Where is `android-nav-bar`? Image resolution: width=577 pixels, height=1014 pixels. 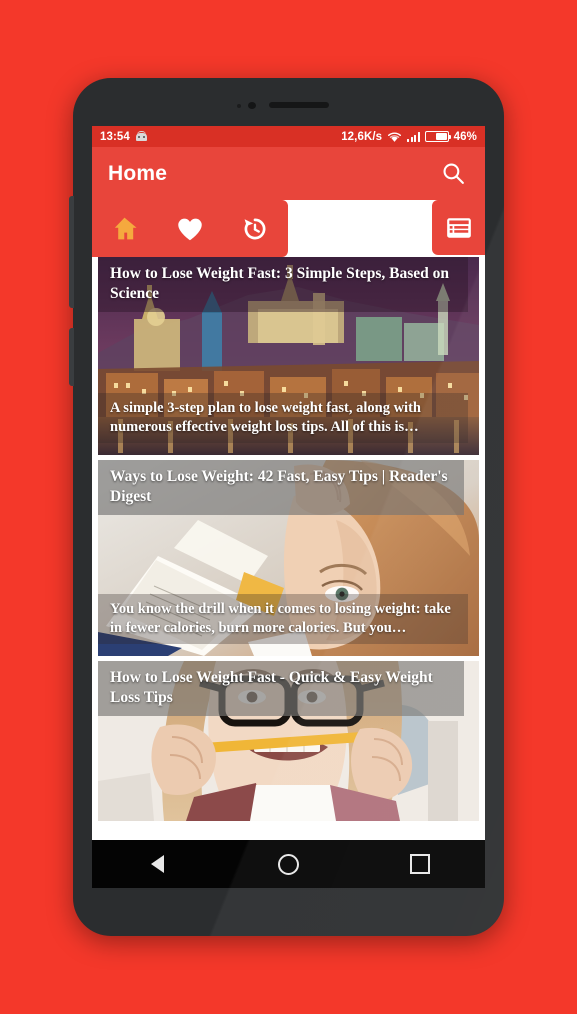 android-nav-bar is located at coordinates (288, 864).